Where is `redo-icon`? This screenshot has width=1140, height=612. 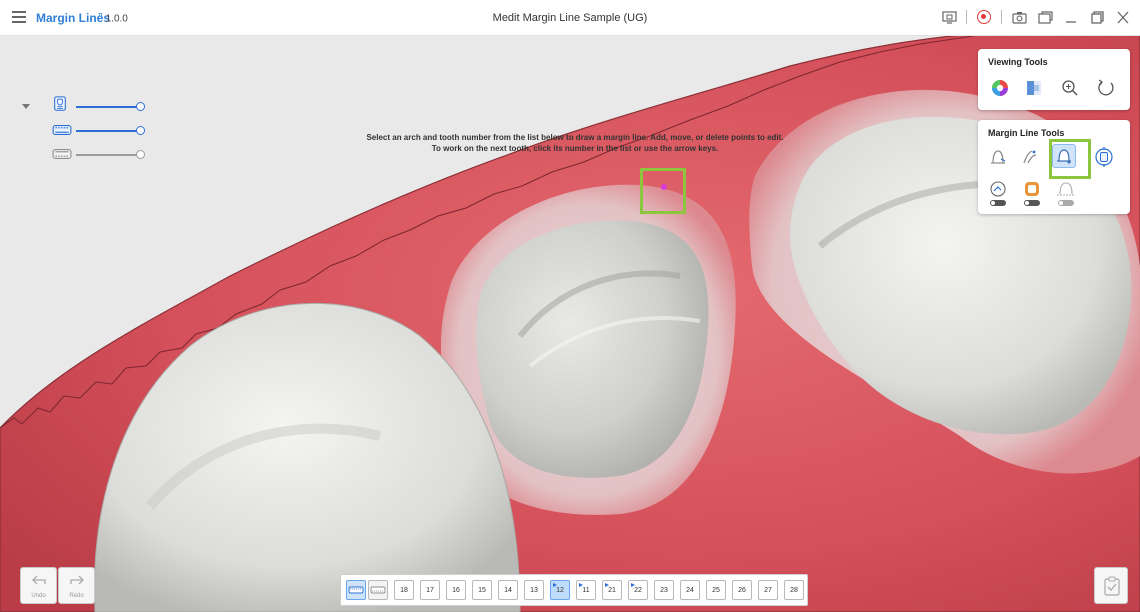 redo-icon is located at coordinates (77, 580).